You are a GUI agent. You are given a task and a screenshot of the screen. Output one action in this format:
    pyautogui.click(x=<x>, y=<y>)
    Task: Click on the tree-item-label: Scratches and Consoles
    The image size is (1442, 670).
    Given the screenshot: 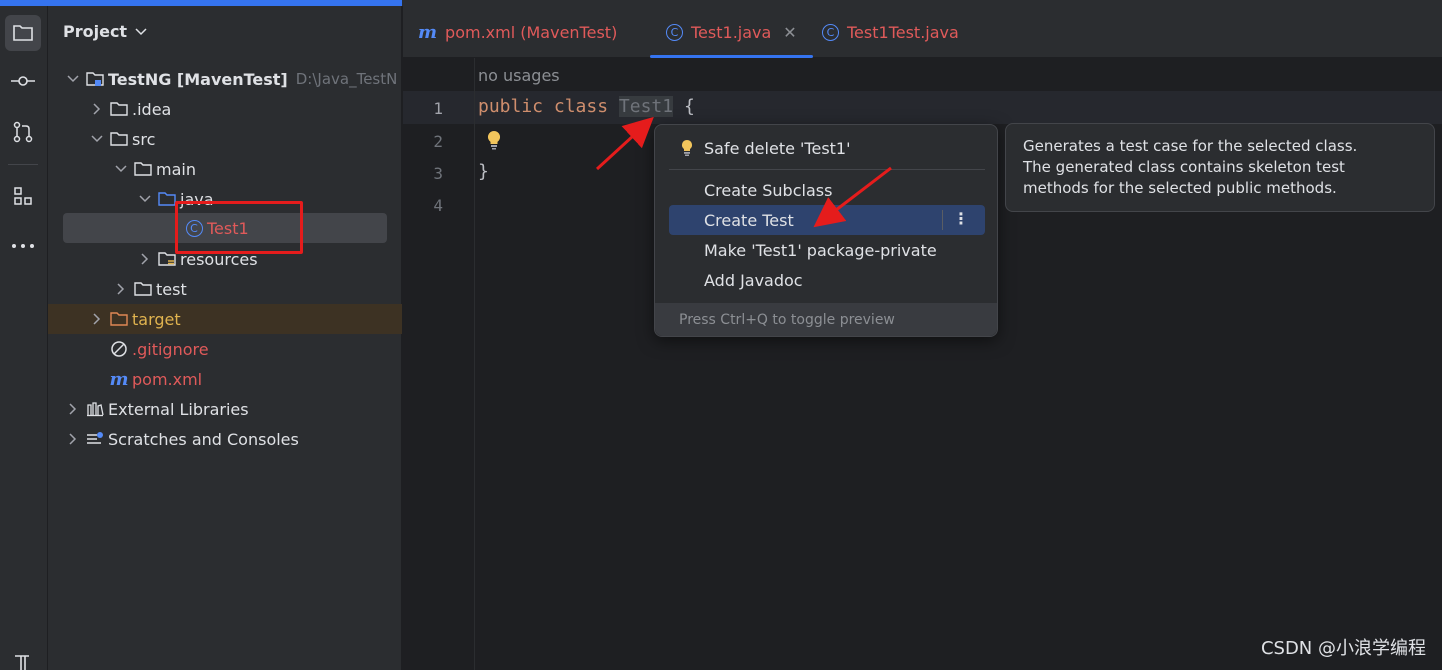 What is the action you would take?
    pyautogui.click(x=203, y=439)
    